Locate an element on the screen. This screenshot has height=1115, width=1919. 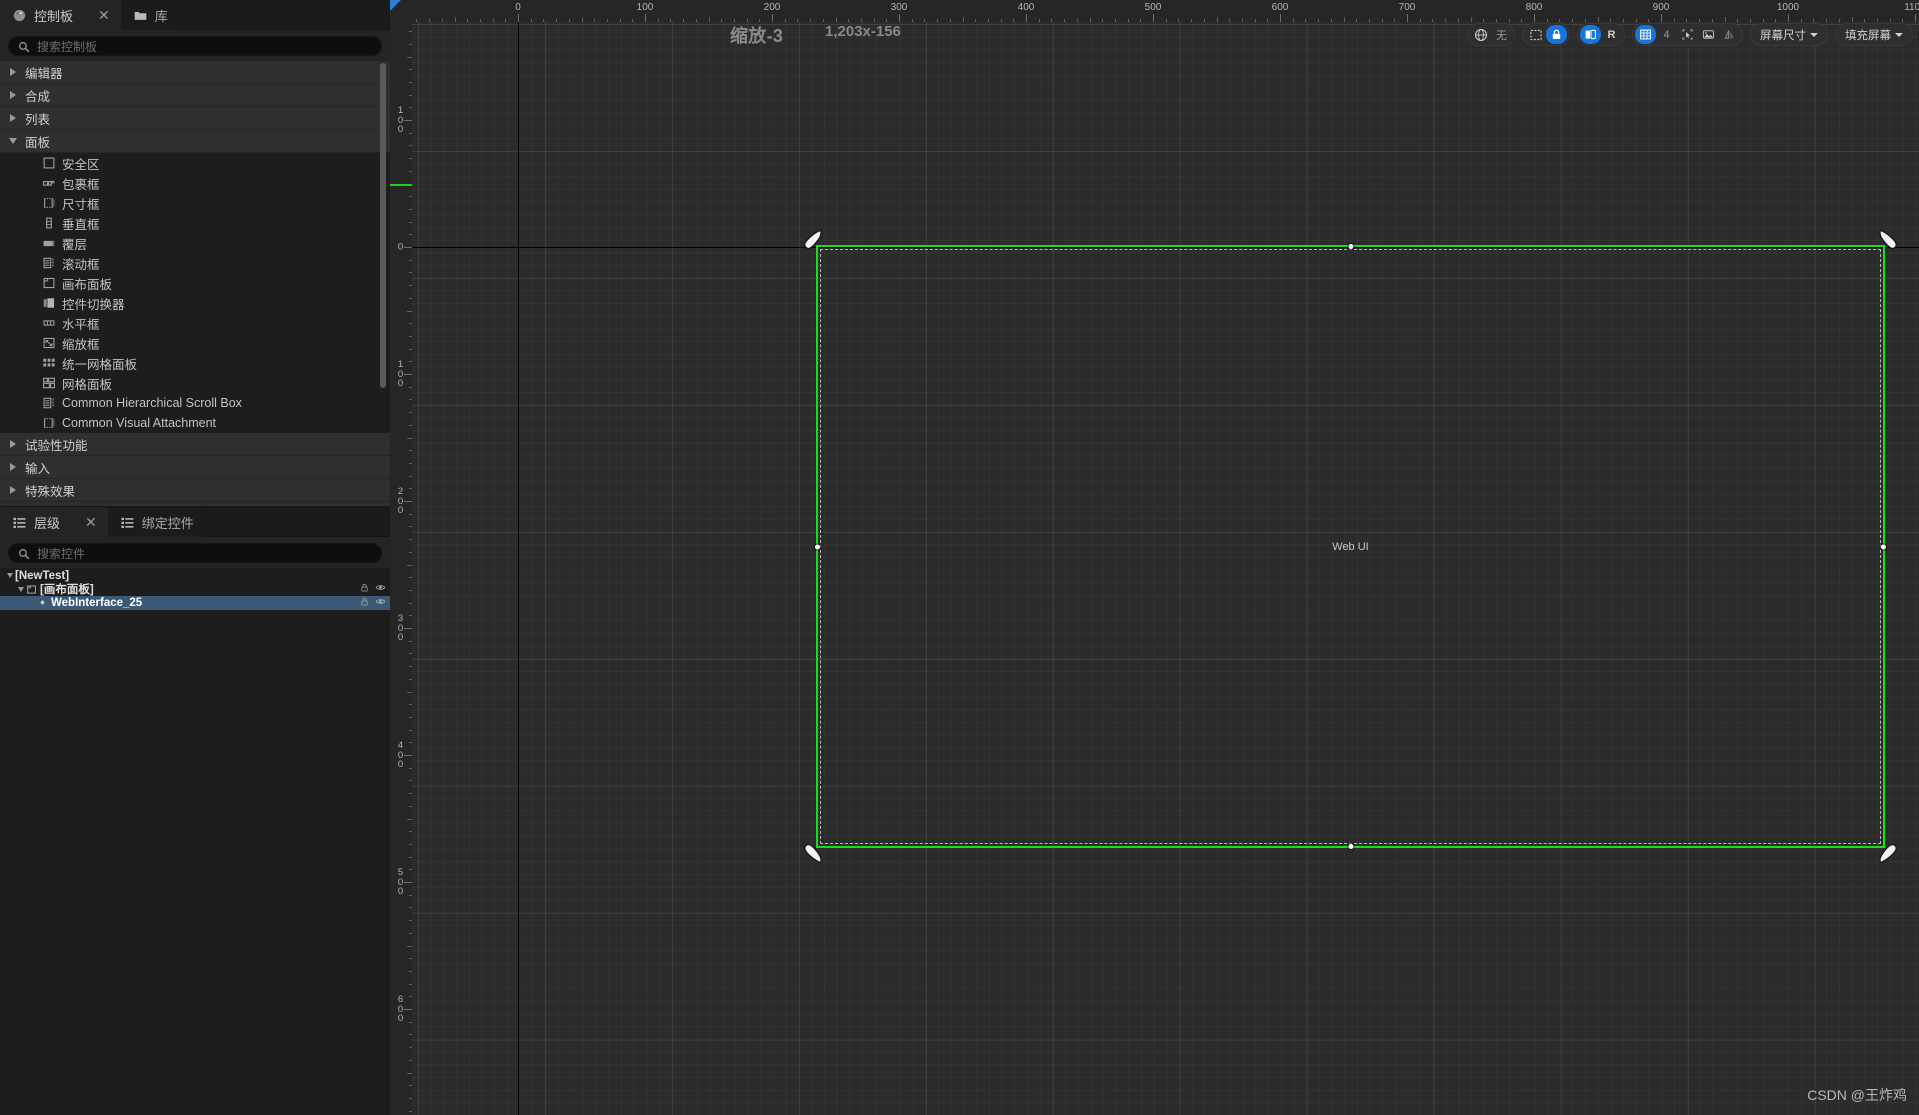
palette-category-4: 试验性功能 is located at coordinates (195, 444).